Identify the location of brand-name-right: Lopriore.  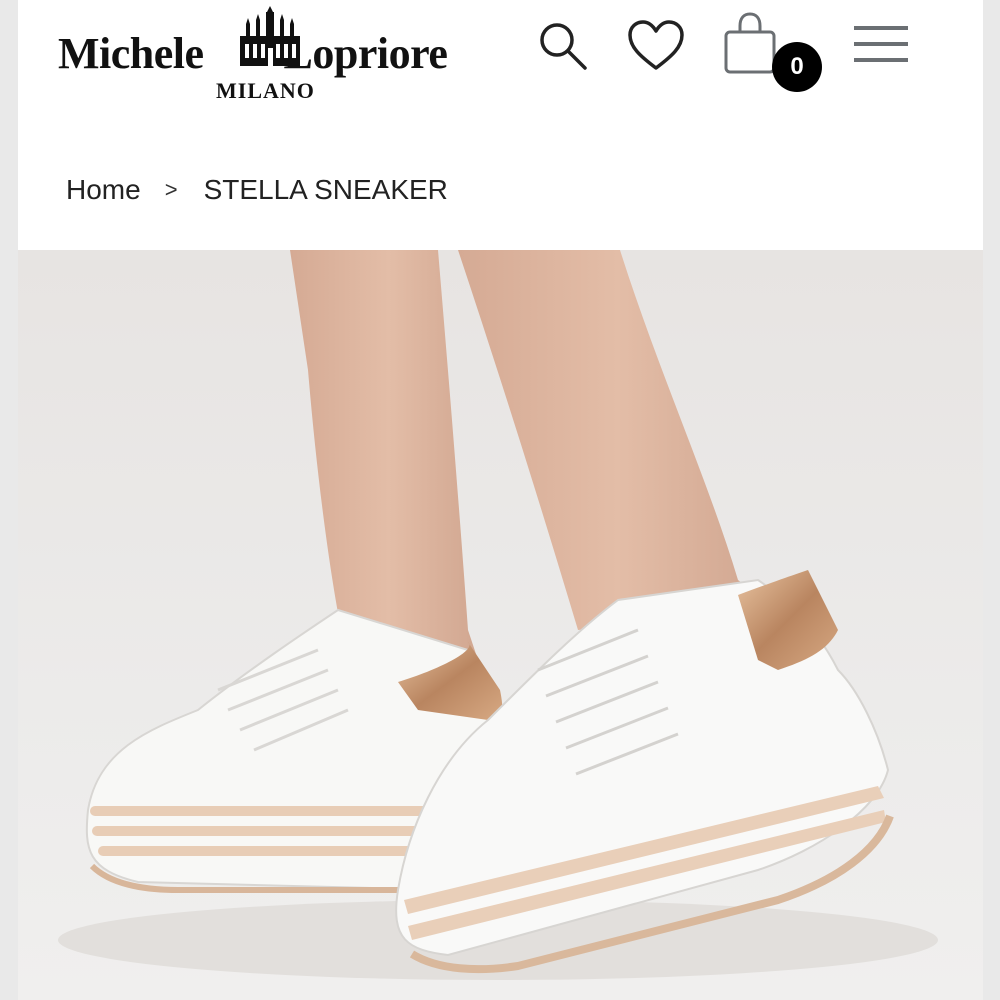
(365, 53).